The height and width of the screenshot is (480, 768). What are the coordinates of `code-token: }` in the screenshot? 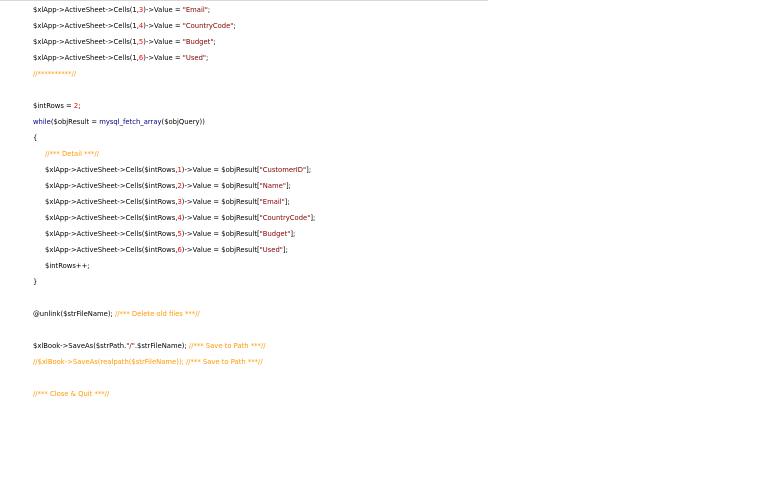 It's located at (35, 281).